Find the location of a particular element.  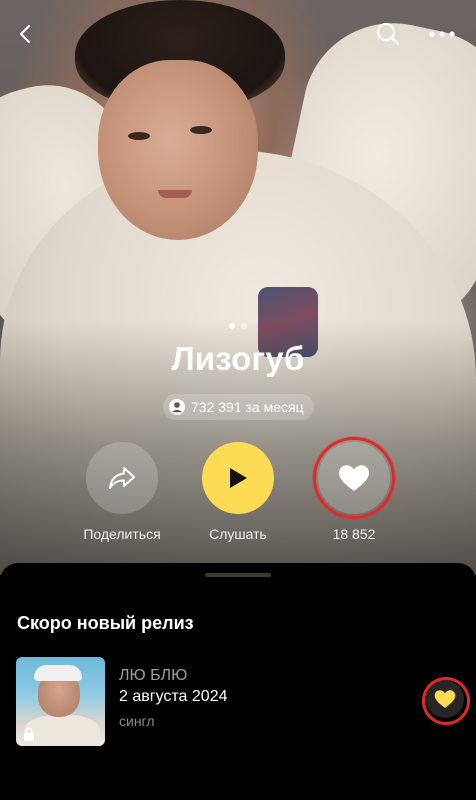

listen-label: Слушать is located at coordinates (238, 534).